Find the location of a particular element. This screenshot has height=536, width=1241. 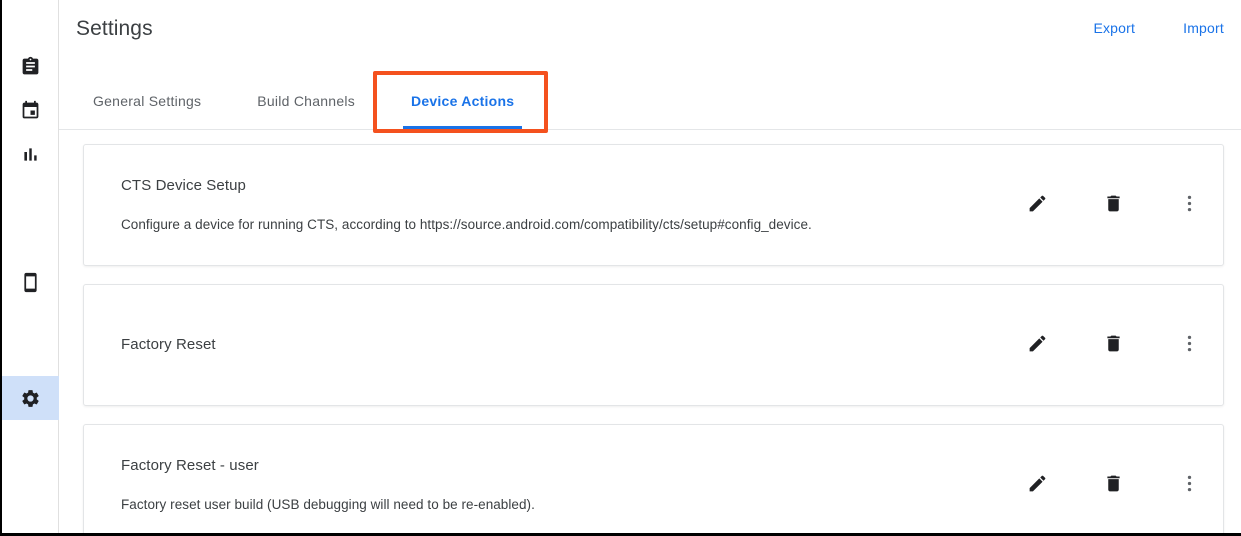

sidebar-item-test-runs is located at coordinates (30, 66).